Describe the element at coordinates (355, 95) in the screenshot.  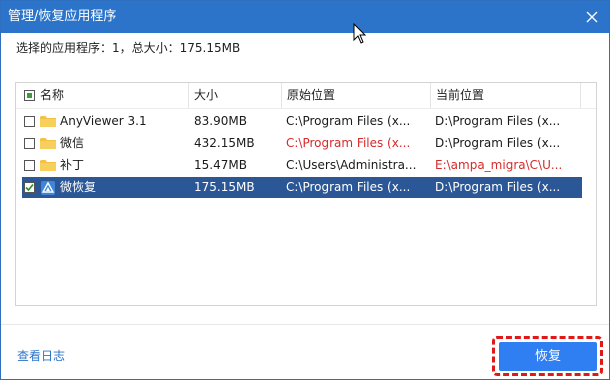
I see `header-original-location: 原始位置` at that location.